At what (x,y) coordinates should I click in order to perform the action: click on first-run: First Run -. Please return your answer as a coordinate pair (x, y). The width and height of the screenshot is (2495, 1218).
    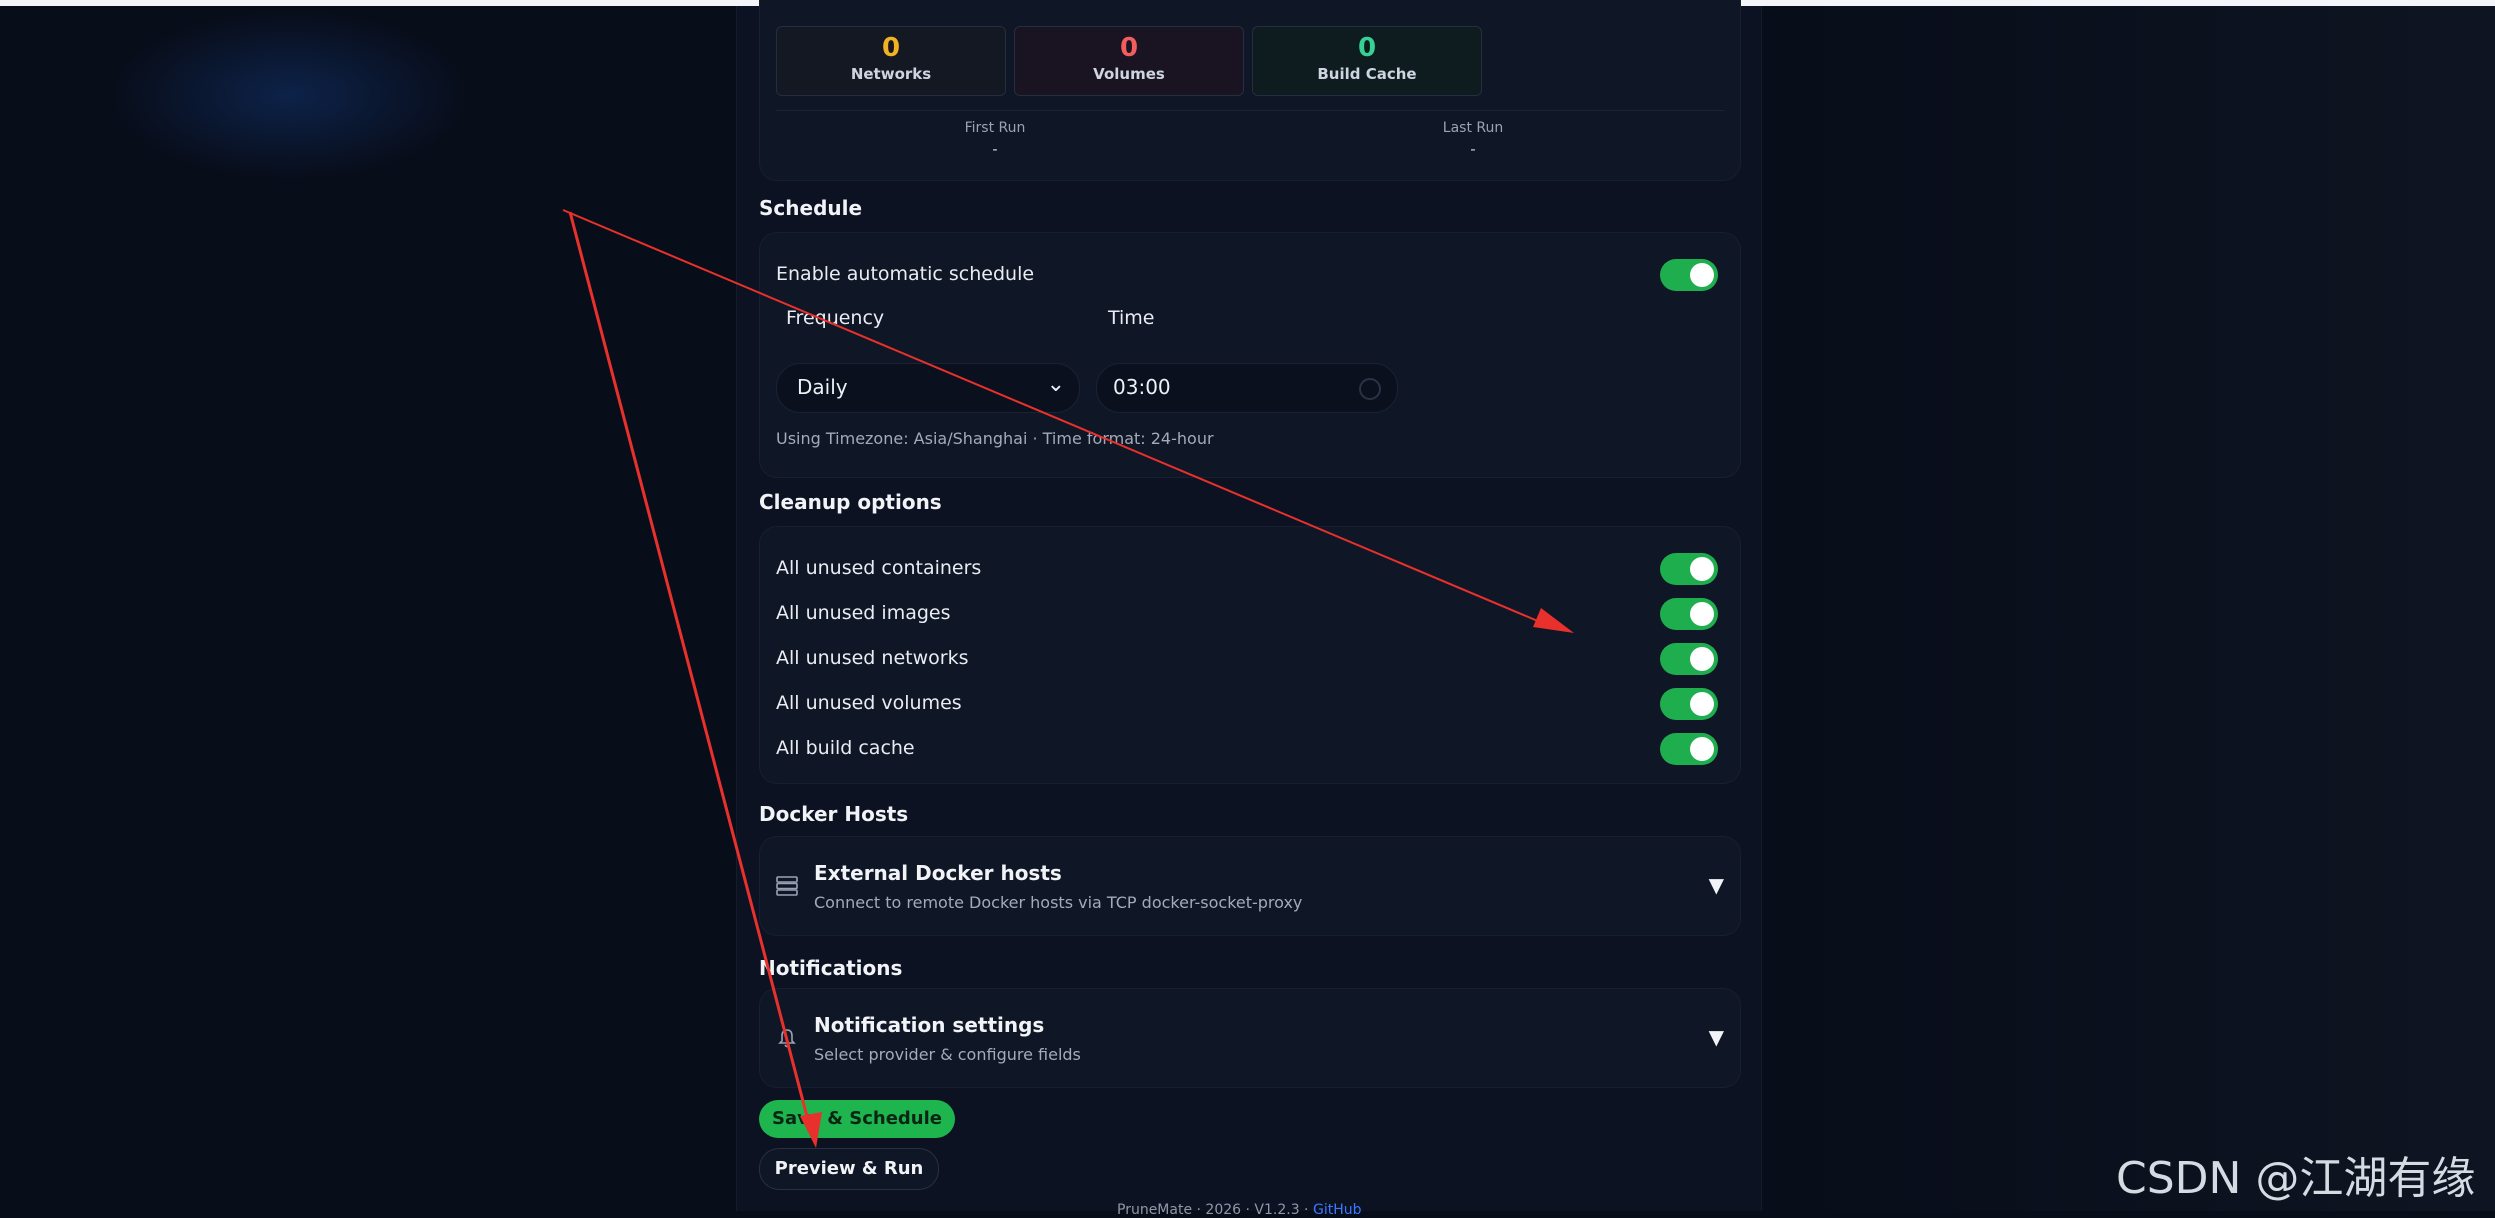
    Looking at the image, I should click on (995, 139).